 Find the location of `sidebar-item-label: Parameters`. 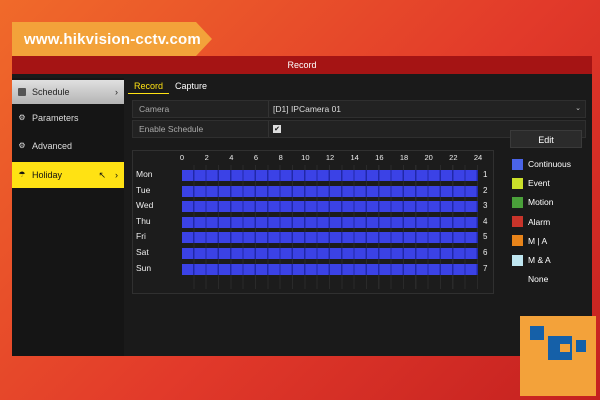

sidebar-item-label: Parameters is located at coordinates (55, 118).